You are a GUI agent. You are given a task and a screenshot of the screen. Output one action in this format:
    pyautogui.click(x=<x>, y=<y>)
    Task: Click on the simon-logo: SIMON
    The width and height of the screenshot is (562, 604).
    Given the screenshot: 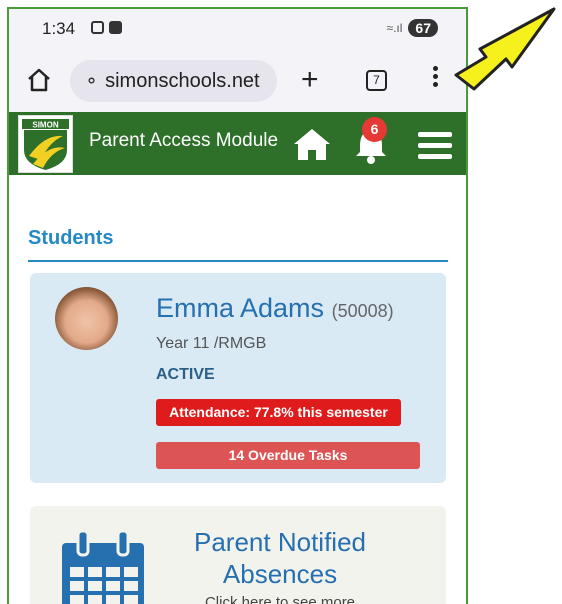 What is the action you would take?
    pyautogui.click(x=45, y=144)
    